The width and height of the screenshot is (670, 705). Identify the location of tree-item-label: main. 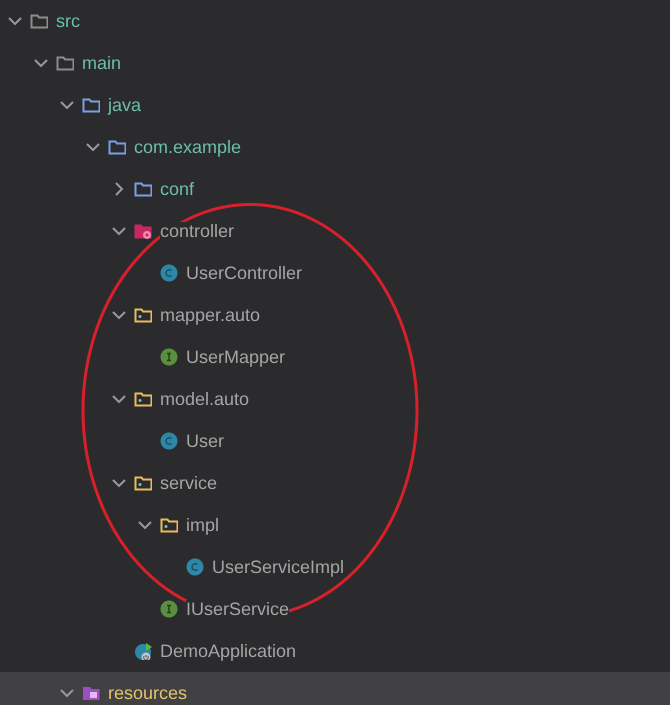
(102, 63).